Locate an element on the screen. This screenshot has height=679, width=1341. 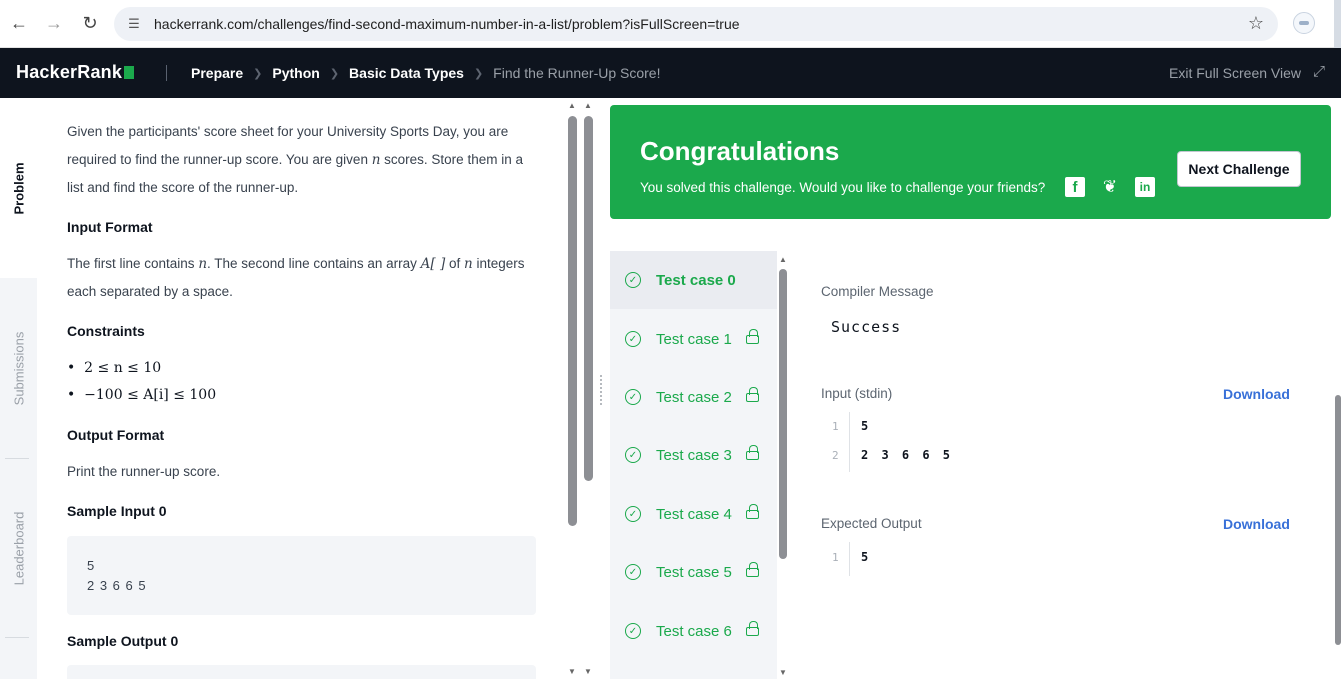
sample-output-box is located at coordinates (301, 672).